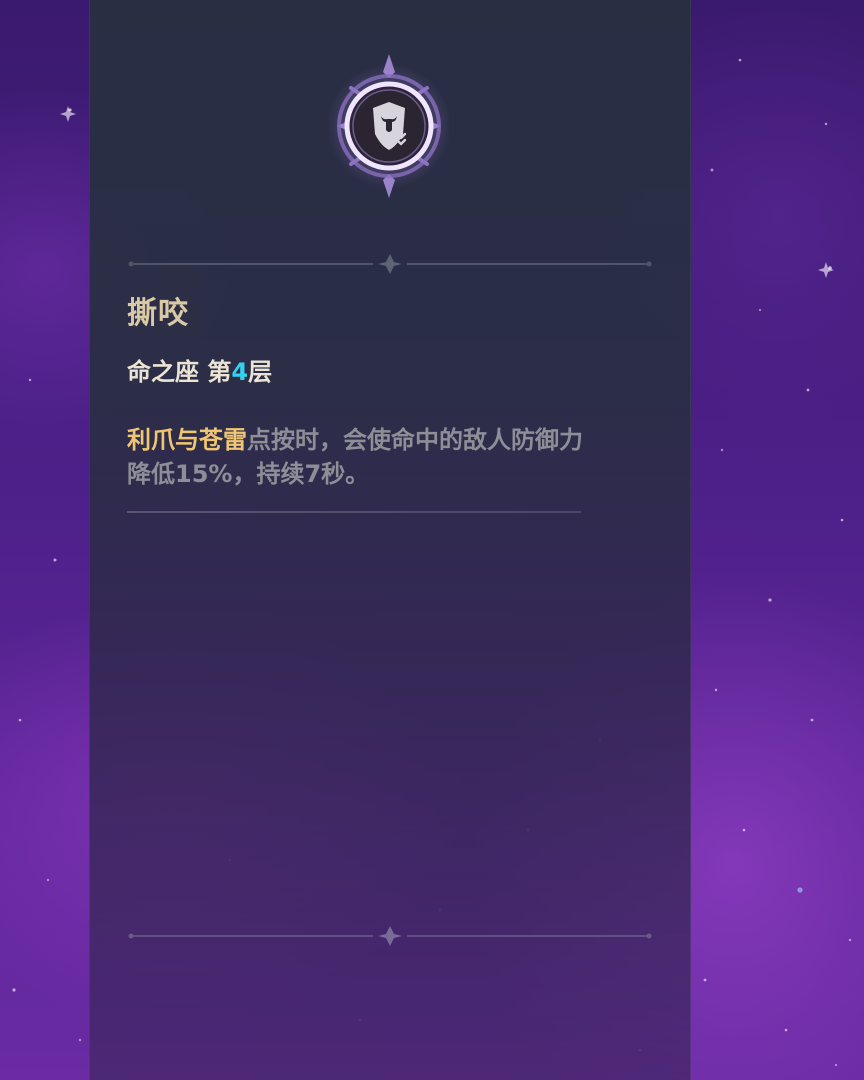 Image resolution: width=864 pixels, height=1080 pixels. I want to click on constellation-level-number: 4, so click(240, 372).